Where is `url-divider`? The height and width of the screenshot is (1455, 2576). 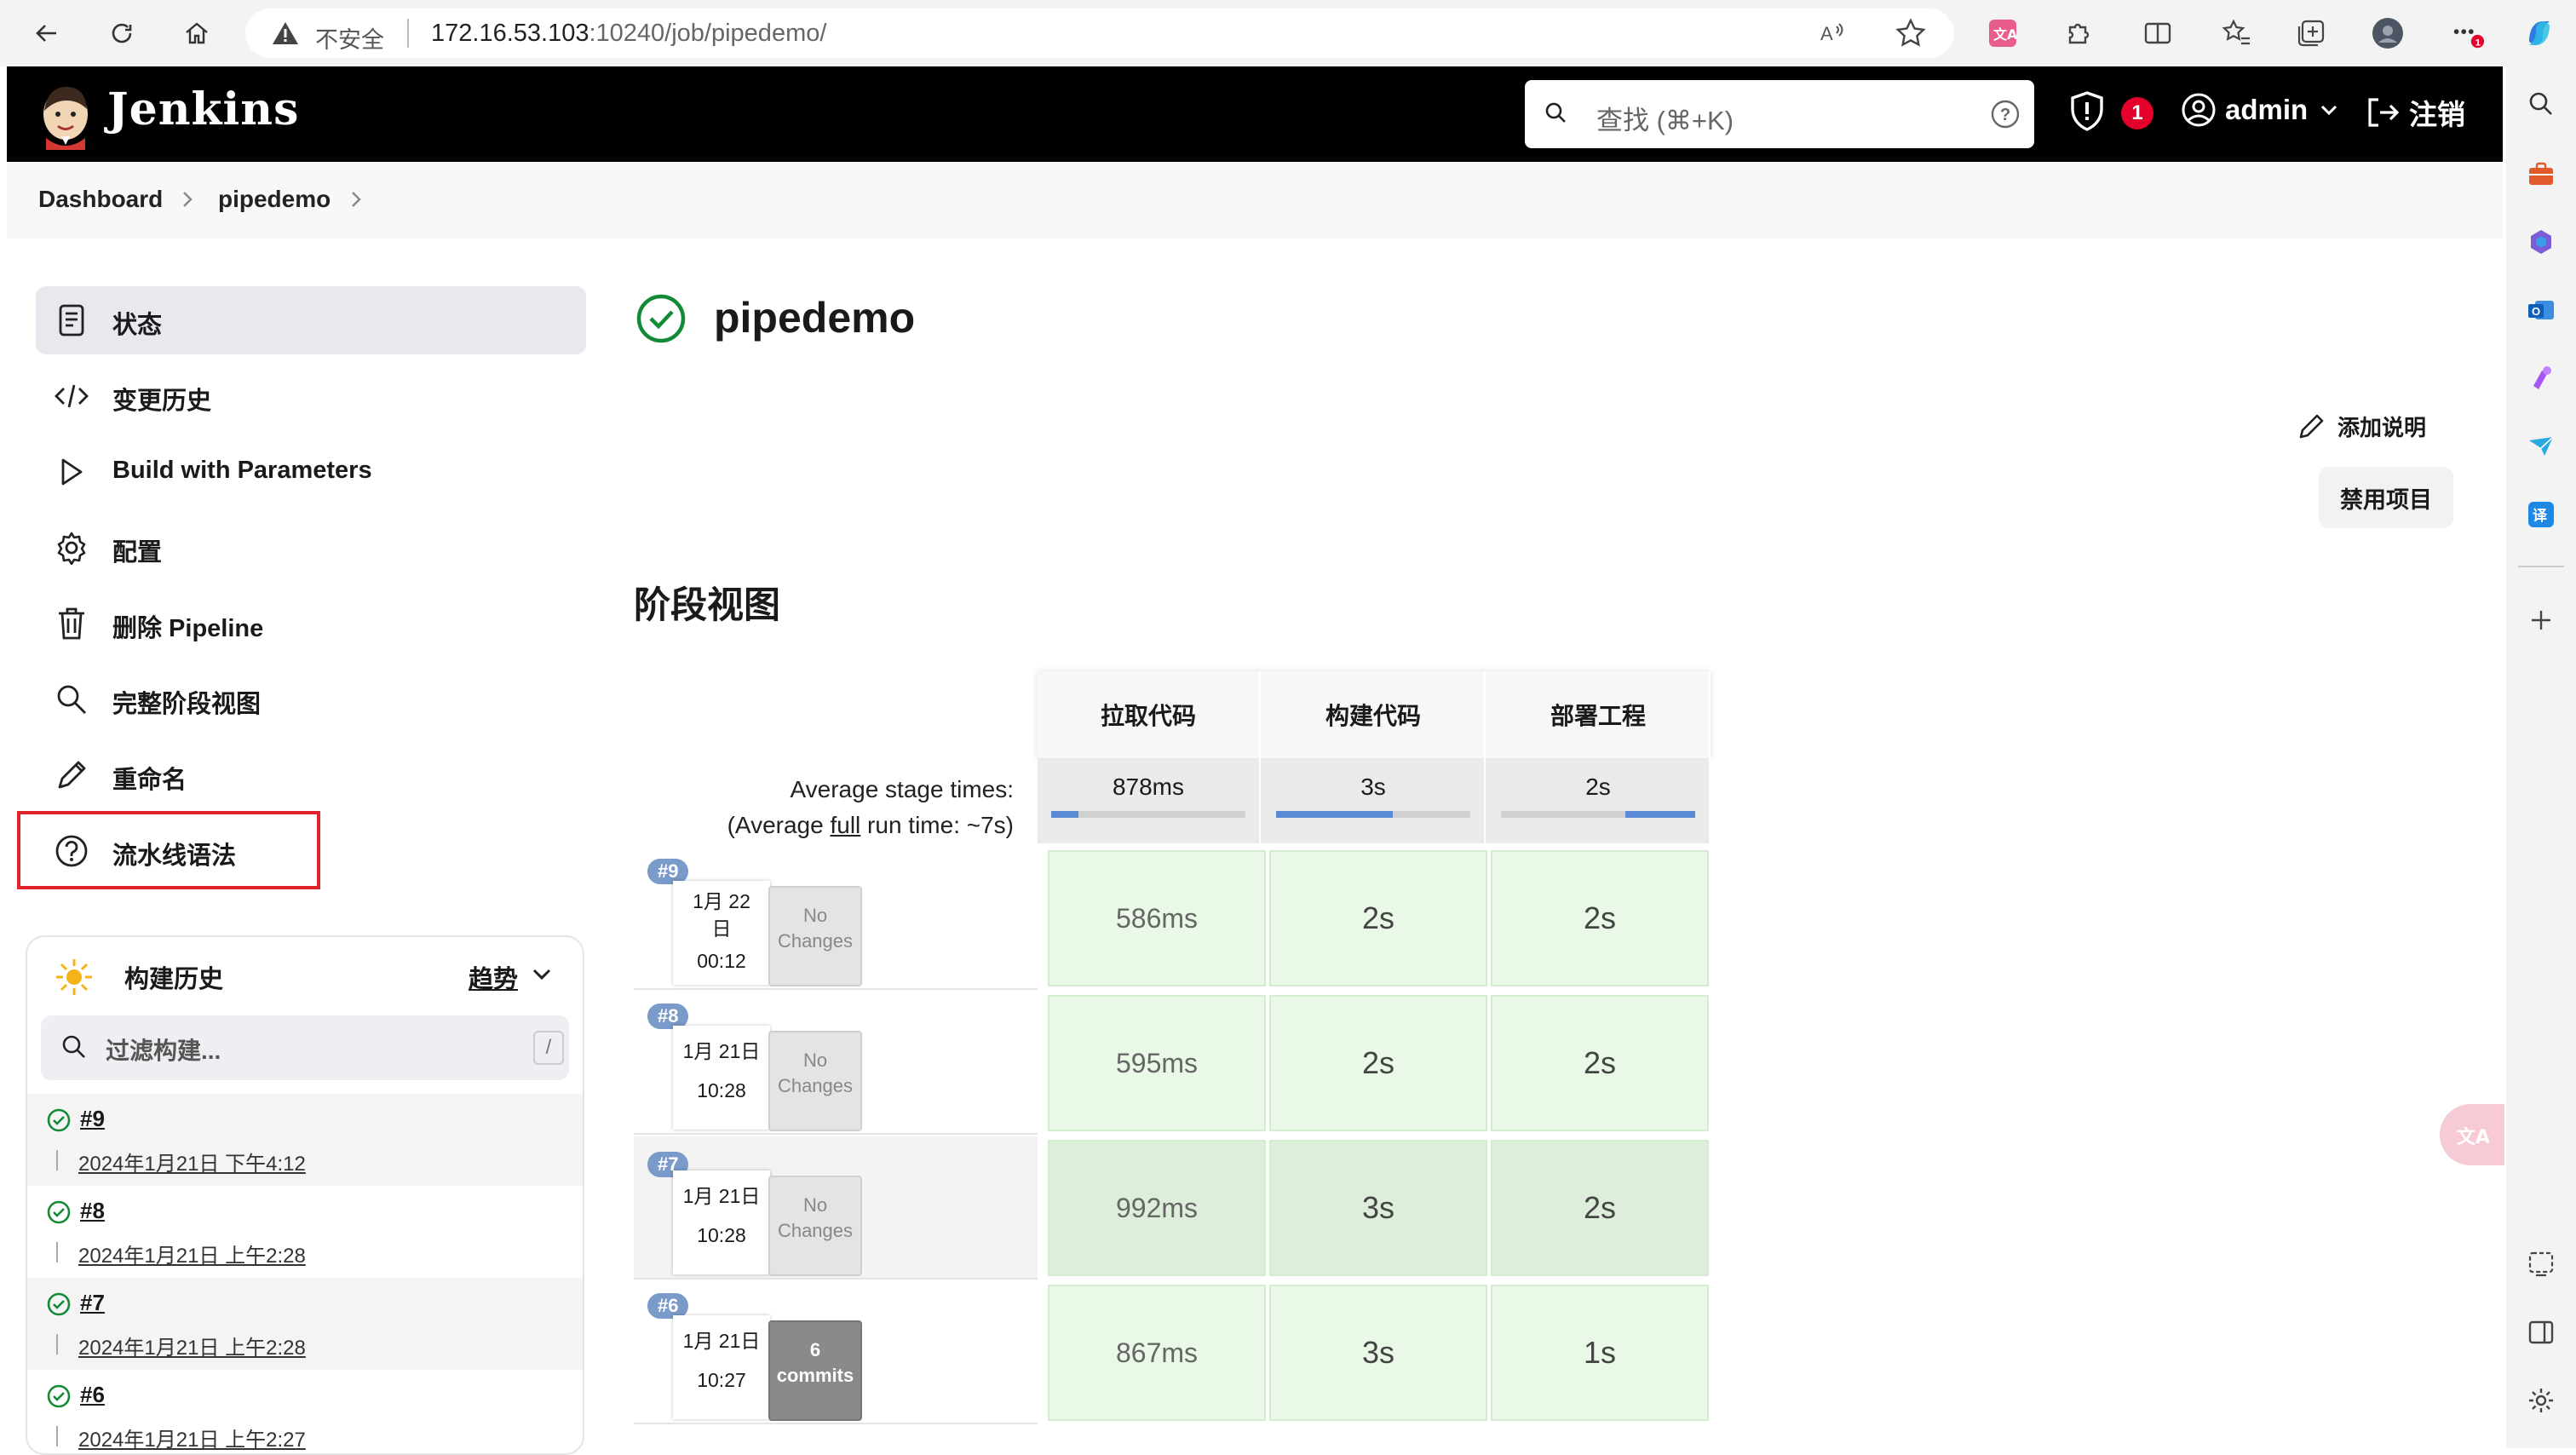
url-divider is located at coordinates (408, 33).